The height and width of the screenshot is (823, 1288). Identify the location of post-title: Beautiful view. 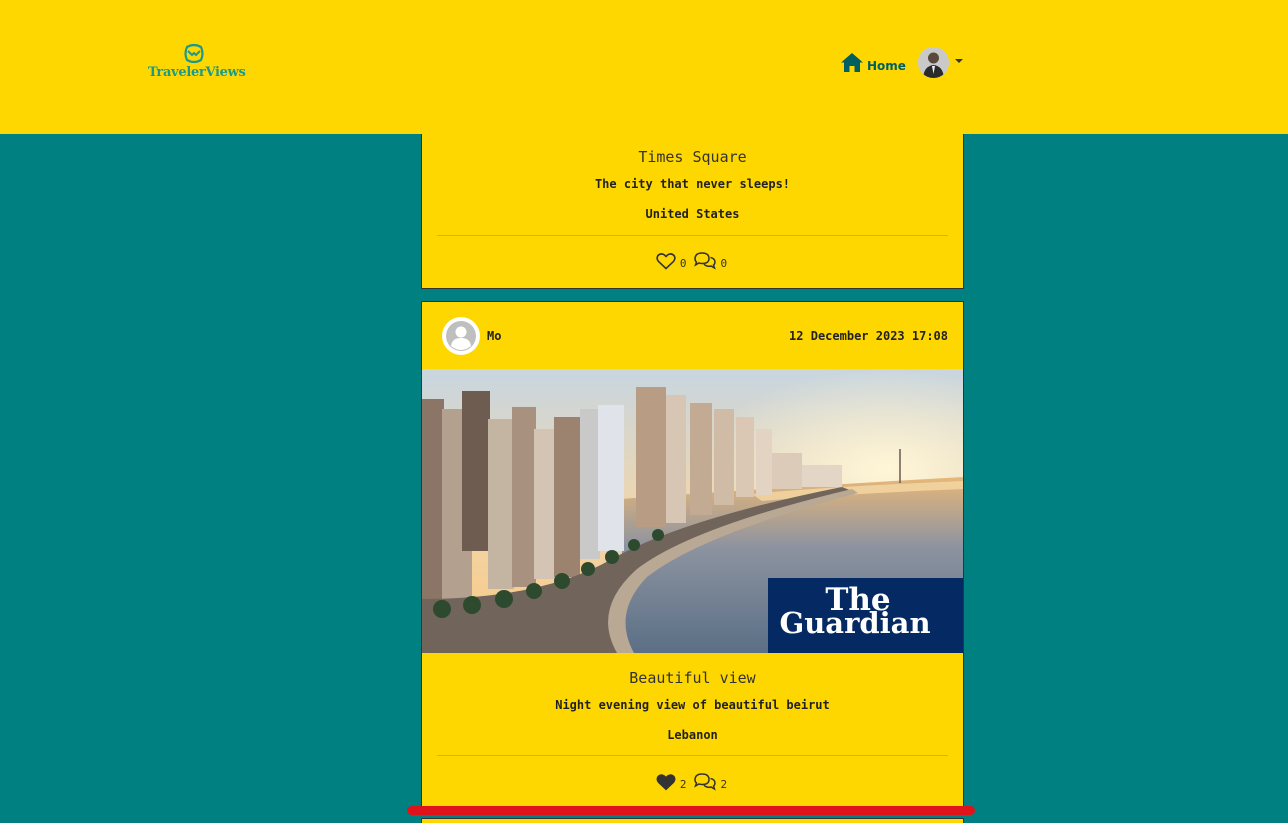
(692, 678).